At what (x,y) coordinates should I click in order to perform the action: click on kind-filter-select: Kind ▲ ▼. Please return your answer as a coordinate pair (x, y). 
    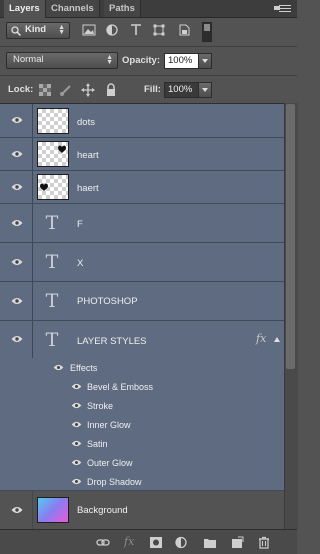
    Looking at the image, I should click on (38, 30).